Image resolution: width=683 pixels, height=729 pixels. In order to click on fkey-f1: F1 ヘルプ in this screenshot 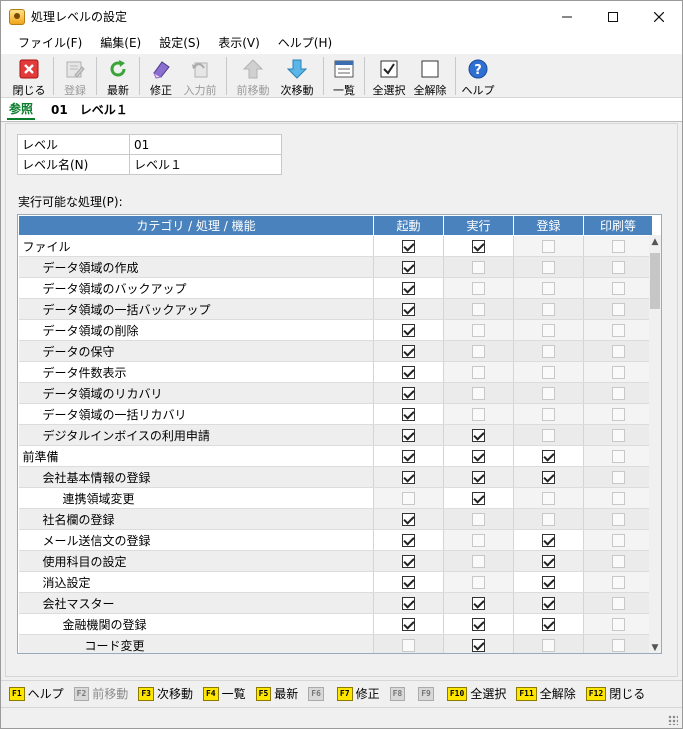, I will do `click(36, 693)`.